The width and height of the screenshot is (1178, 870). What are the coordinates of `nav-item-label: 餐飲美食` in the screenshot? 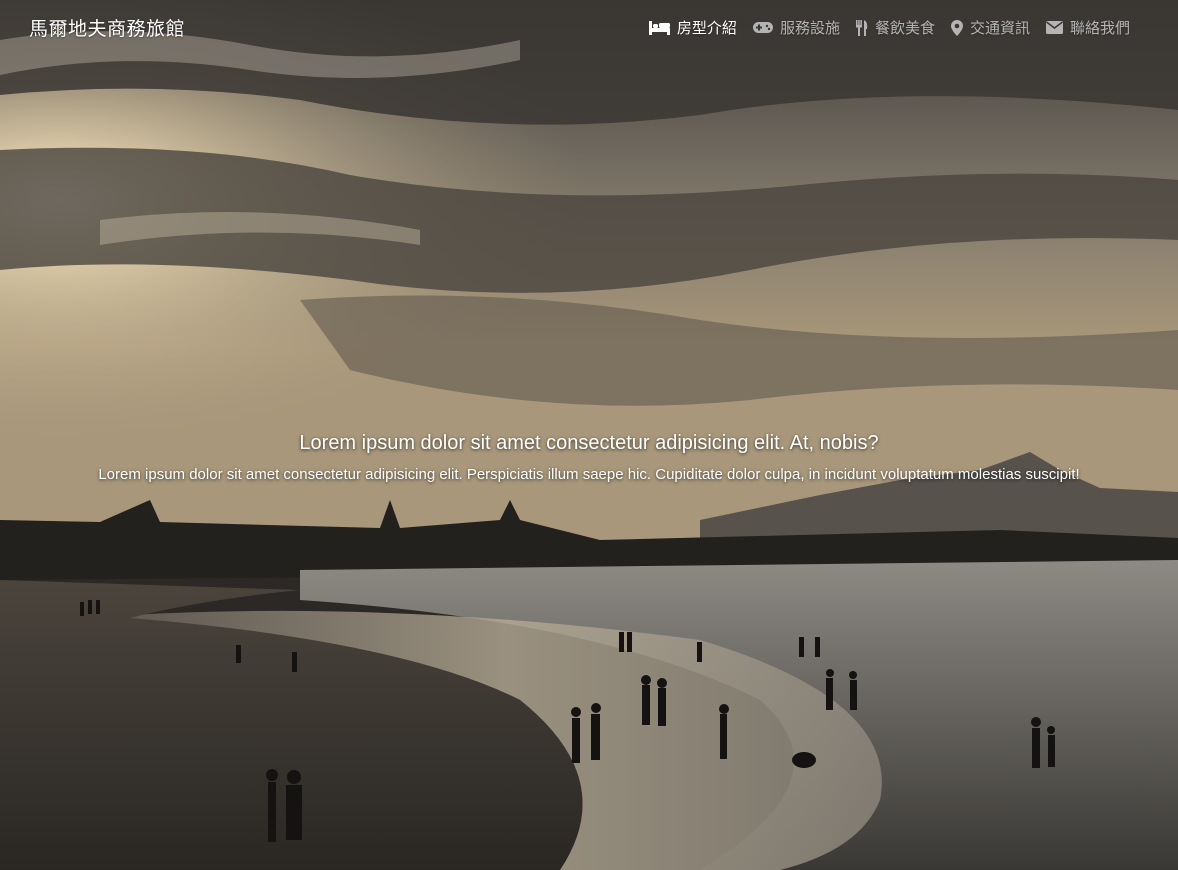 It's located at (904, 28).